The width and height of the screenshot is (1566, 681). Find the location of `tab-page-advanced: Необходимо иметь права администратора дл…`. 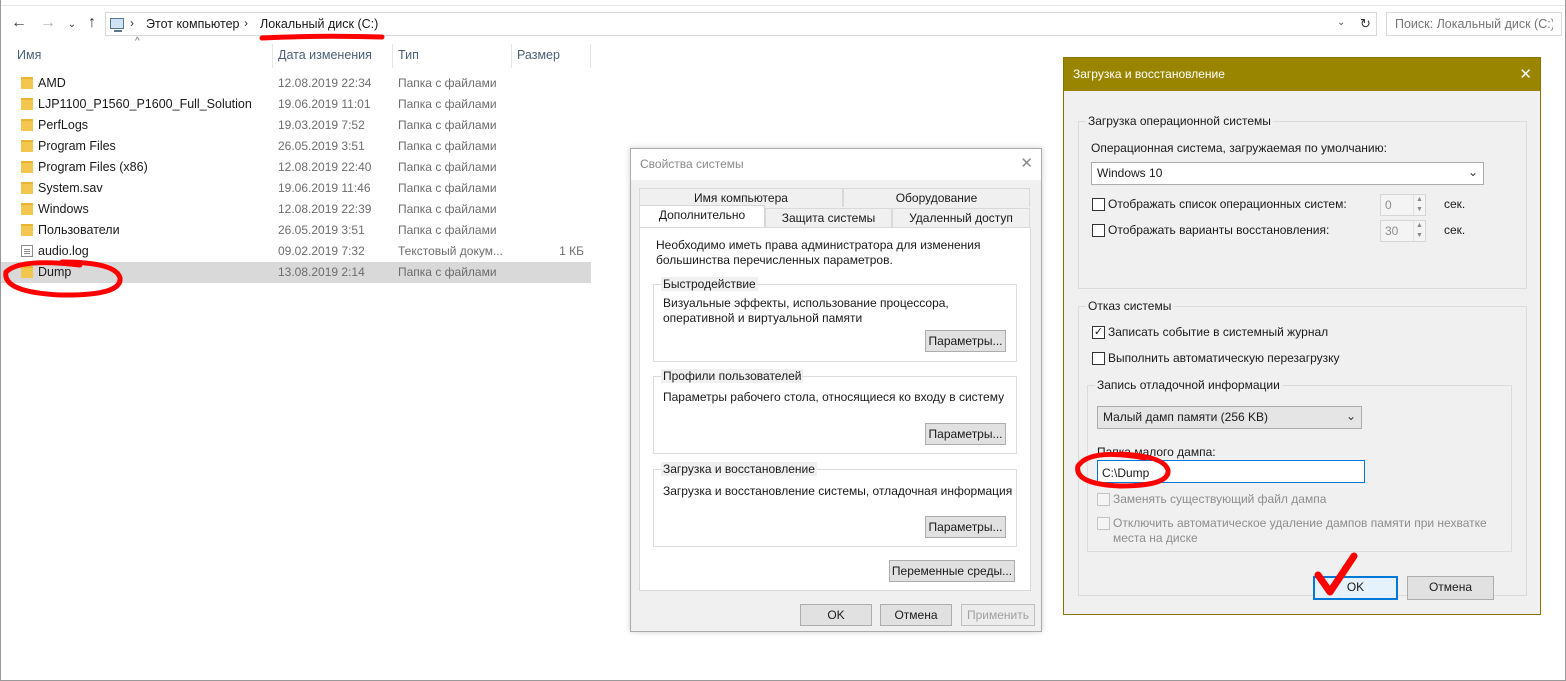

tab-page-advanced: Необходимо иметь права администратора дл… is located at coordinates (835, 409).